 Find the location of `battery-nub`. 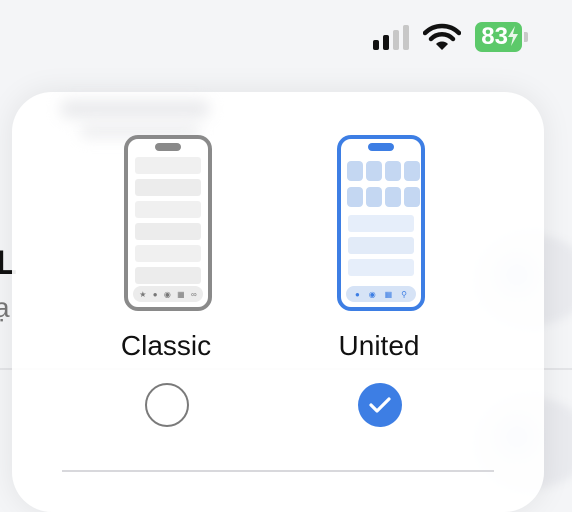

battery-nub is located at coordinates (526, 37).